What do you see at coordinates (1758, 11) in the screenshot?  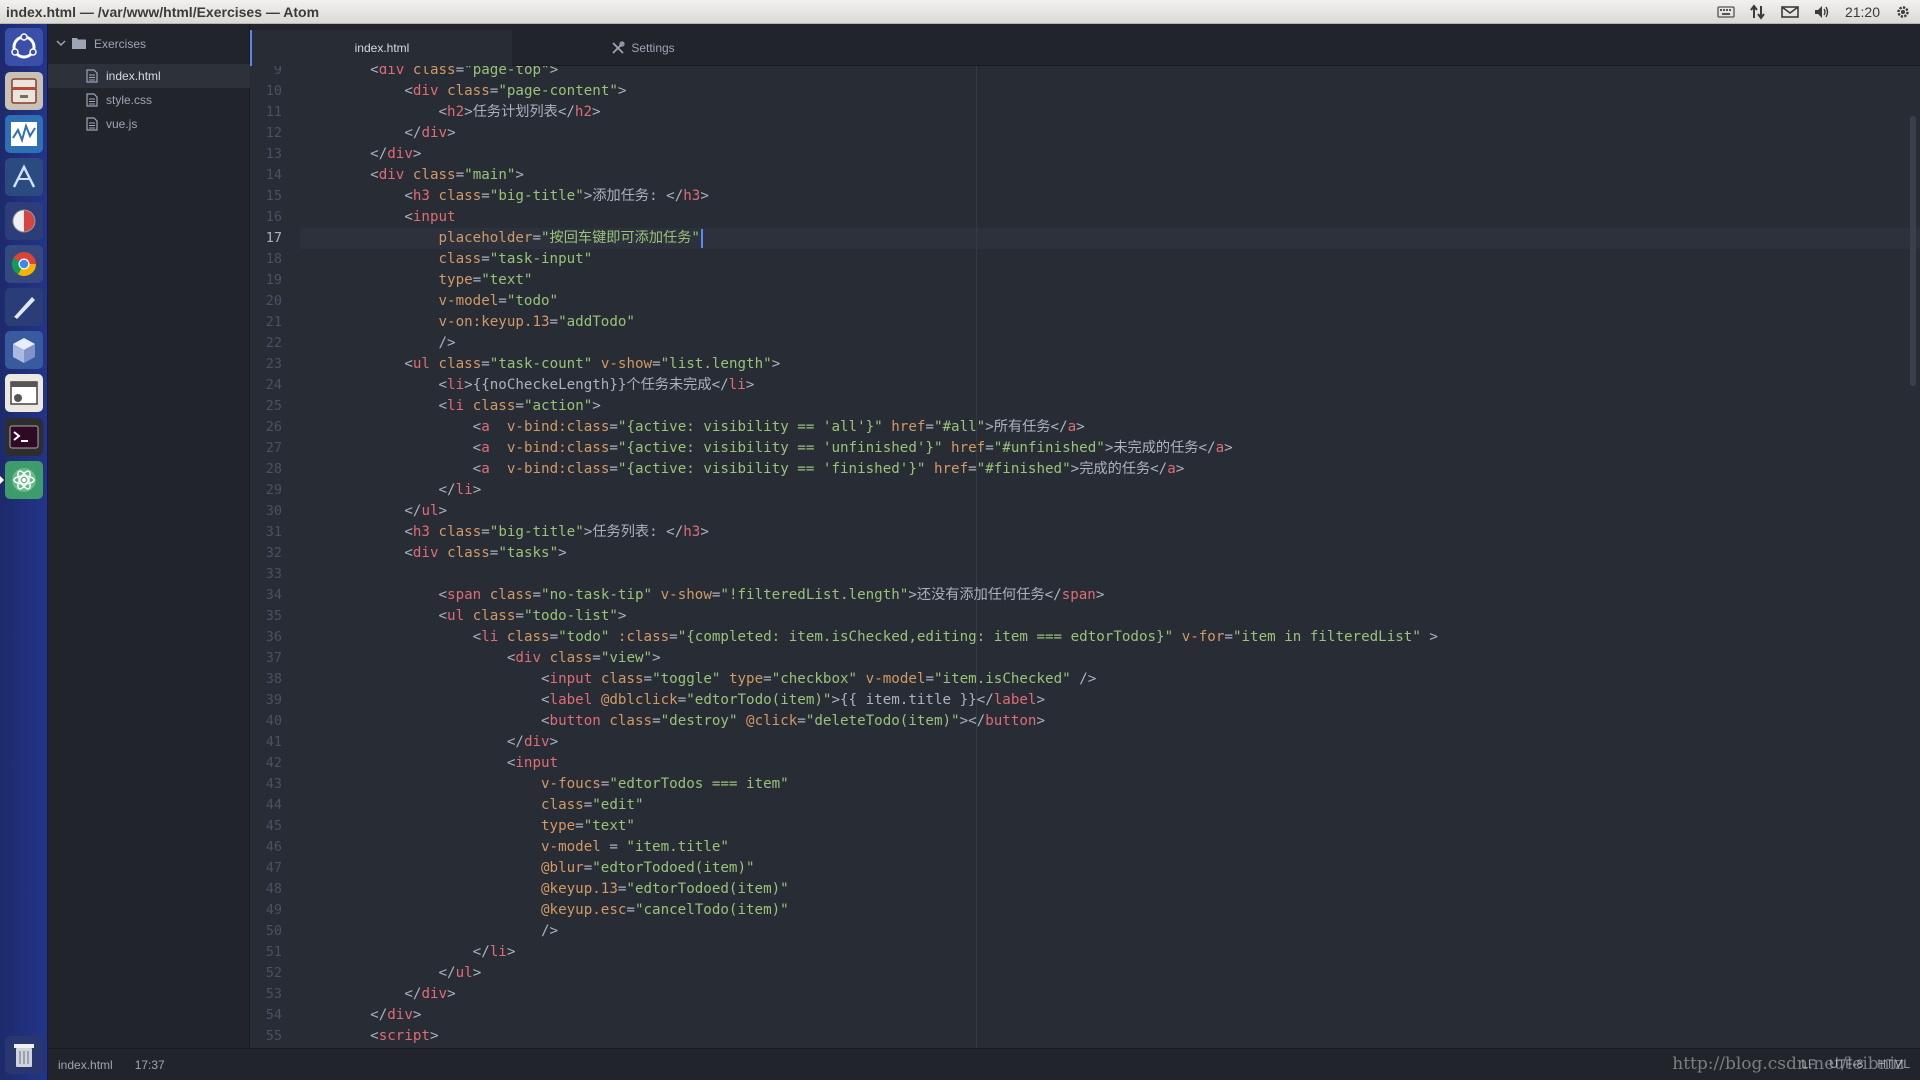 I see `network-arrows-icon` at bounding box center [1758, 11].